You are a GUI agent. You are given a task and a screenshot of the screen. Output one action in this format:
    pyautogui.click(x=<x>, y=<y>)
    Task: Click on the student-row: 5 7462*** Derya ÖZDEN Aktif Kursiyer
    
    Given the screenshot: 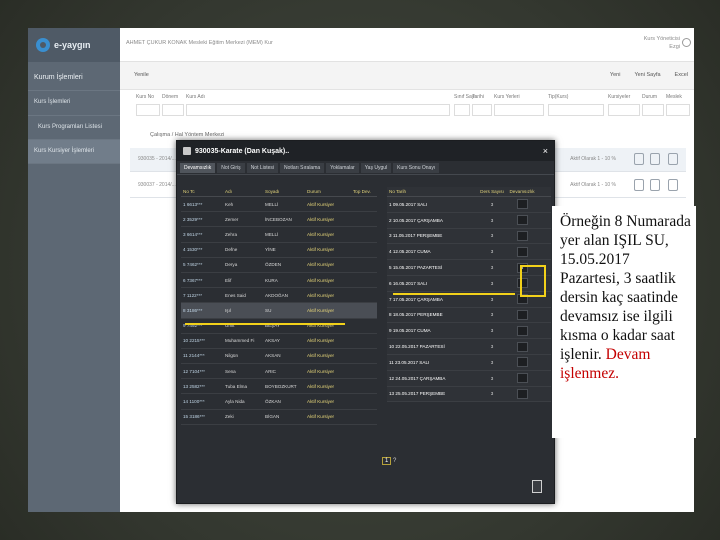 What is the action you would take?
    pyautogui.click(x=279, y=265)
    